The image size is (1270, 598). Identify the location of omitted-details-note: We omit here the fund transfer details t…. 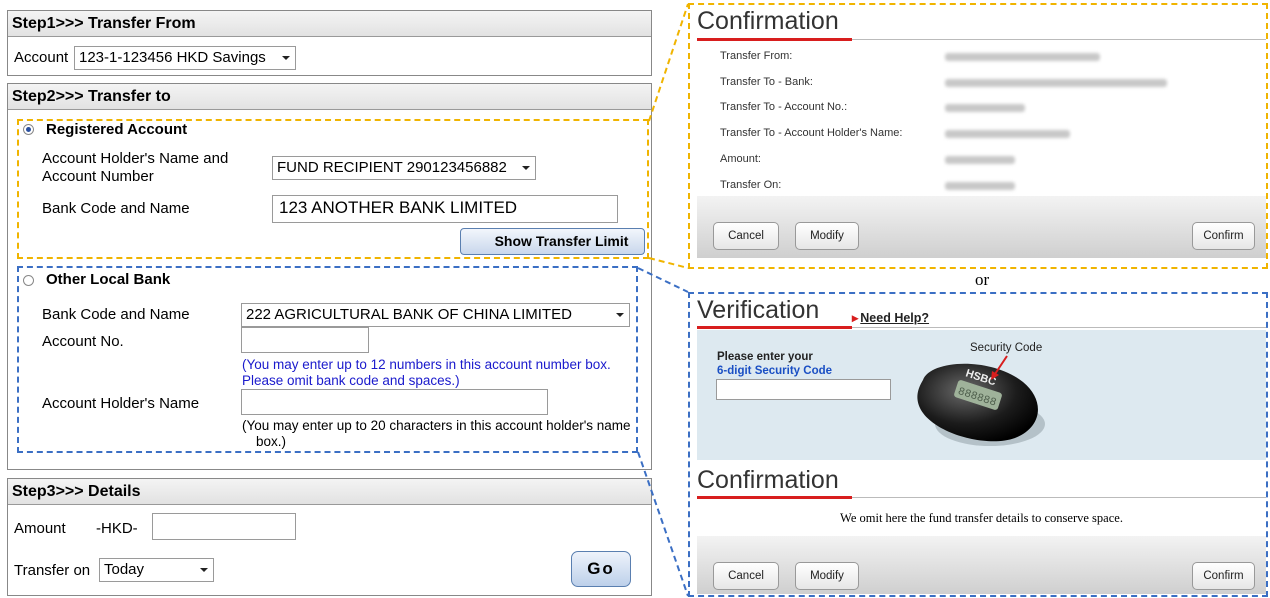
(981, 518).